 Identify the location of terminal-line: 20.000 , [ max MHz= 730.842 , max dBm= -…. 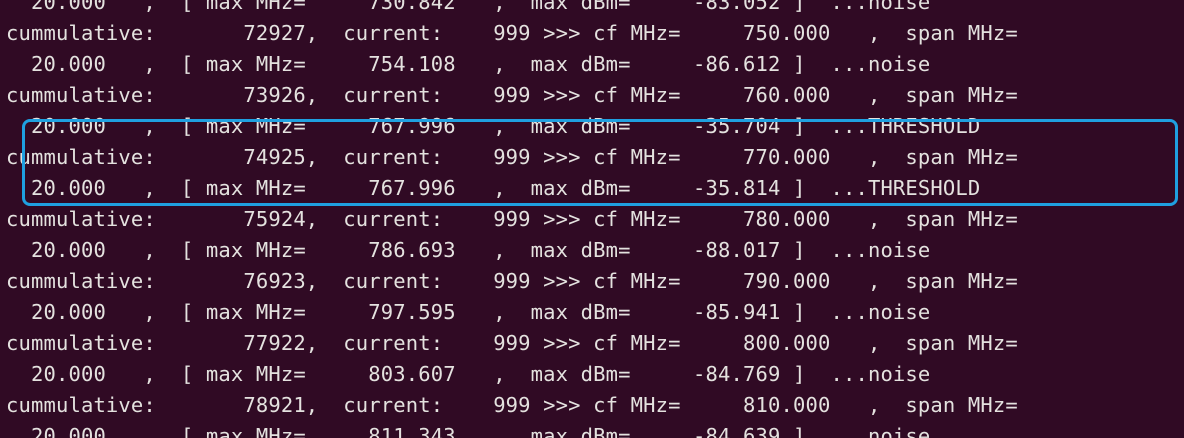
(468, 7).